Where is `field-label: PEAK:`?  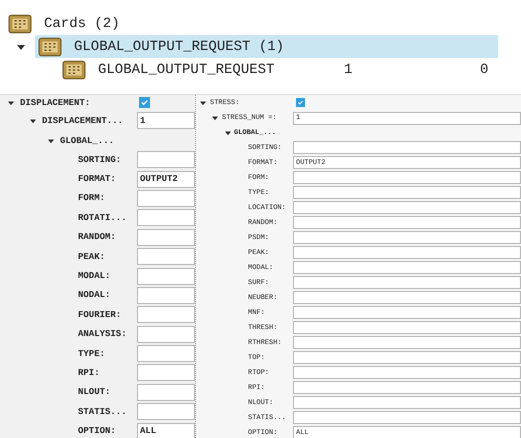
field-label: PEAK: is located at coordinates (92, 257).